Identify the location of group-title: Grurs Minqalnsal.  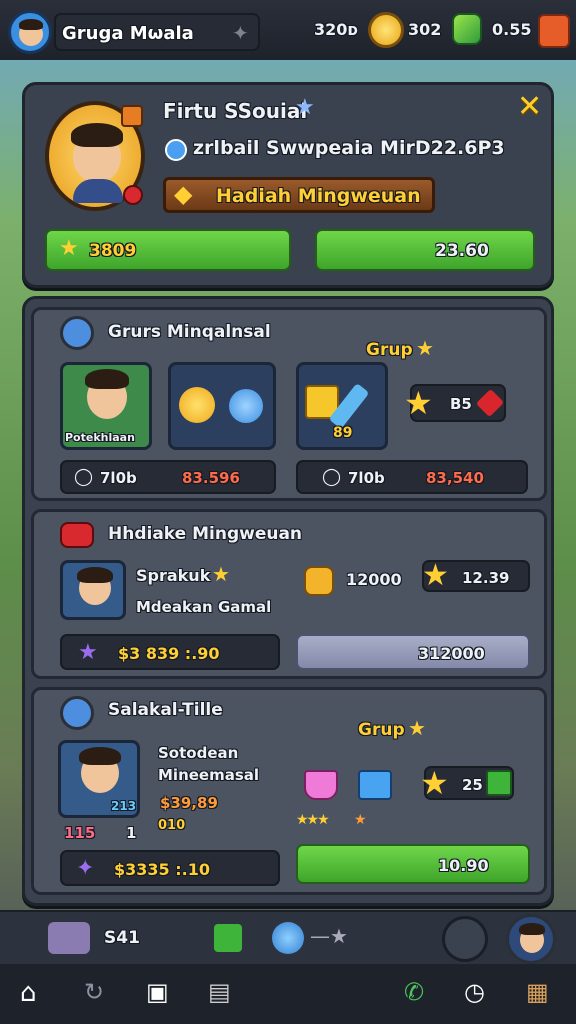
(189, 332).